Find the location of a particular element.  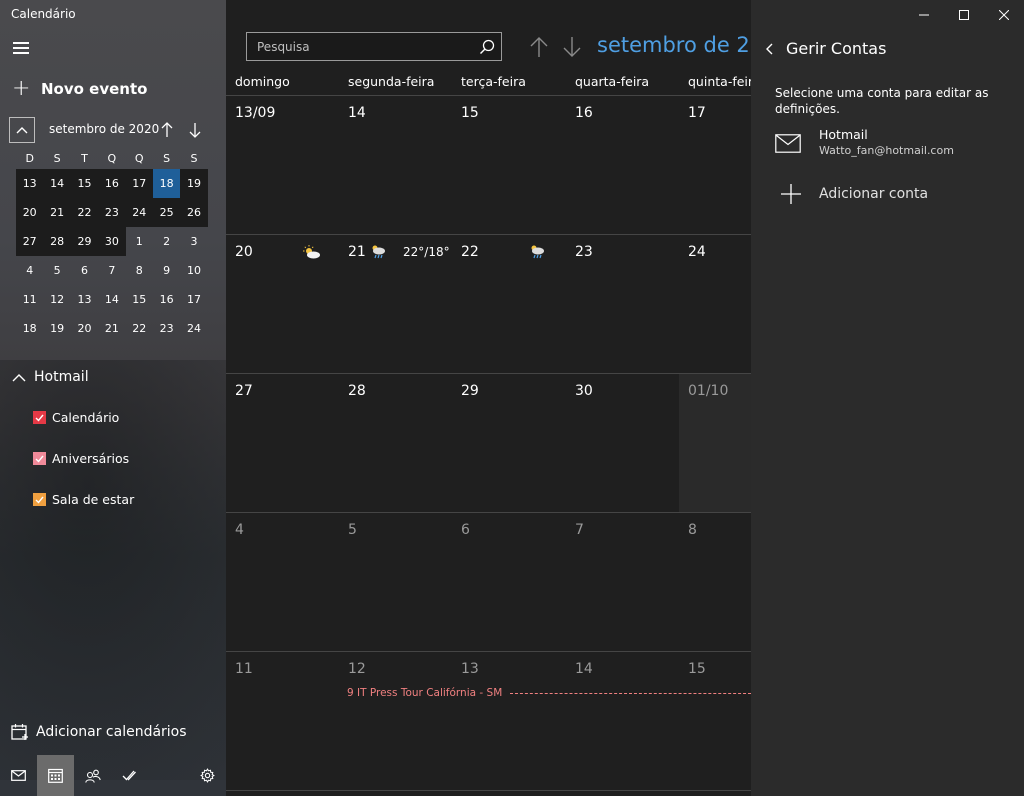

account-item-hotmail: Hotmail Watto_fan@hotmail.com is located at coordinates (890, 144).